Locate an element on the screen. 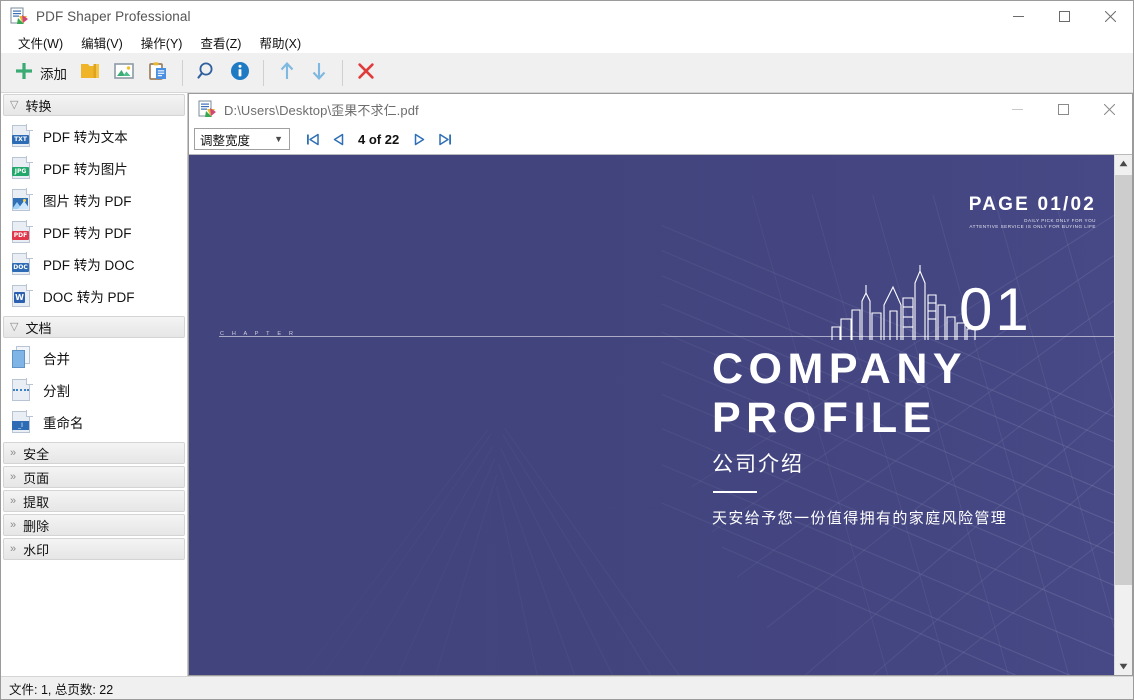  chapter-label: C H A P T E R is located at coordinates (258, 334).